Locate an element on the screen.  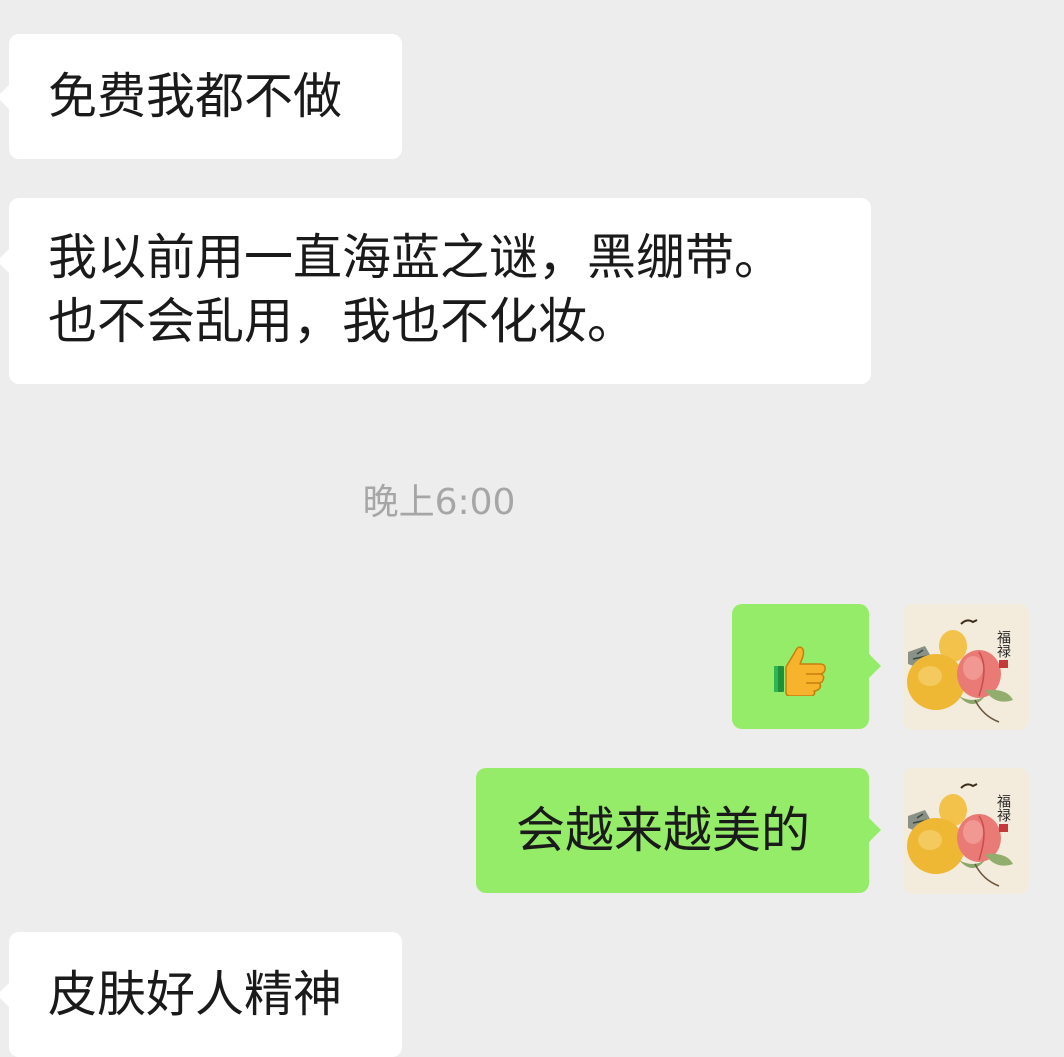
incoming-message-bubble: 我以前用一直海蓝之谜，黑绷带。 也不会乱用，我也不化妆。 is located at coordinates (435, 291).